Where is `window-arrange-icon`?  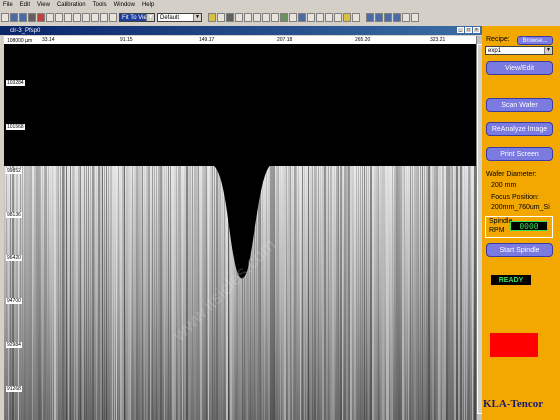
window-arrange-icon is located at coordinates (388, 17).